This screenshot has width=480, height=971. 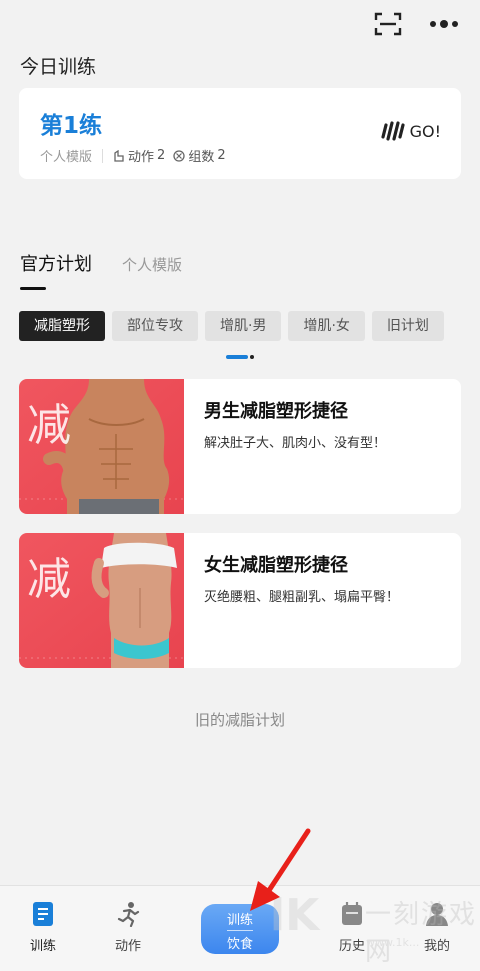 I want to click on scan-icon, so click(x=388, y=24).